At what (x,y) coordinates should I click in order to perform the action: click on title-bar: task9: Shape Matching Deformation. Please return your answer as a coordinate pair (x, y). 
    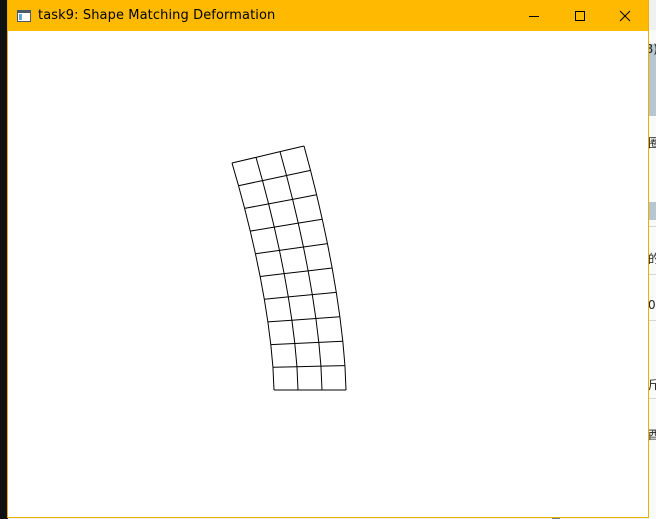
    Looking at the image, I should click on (328, 15).